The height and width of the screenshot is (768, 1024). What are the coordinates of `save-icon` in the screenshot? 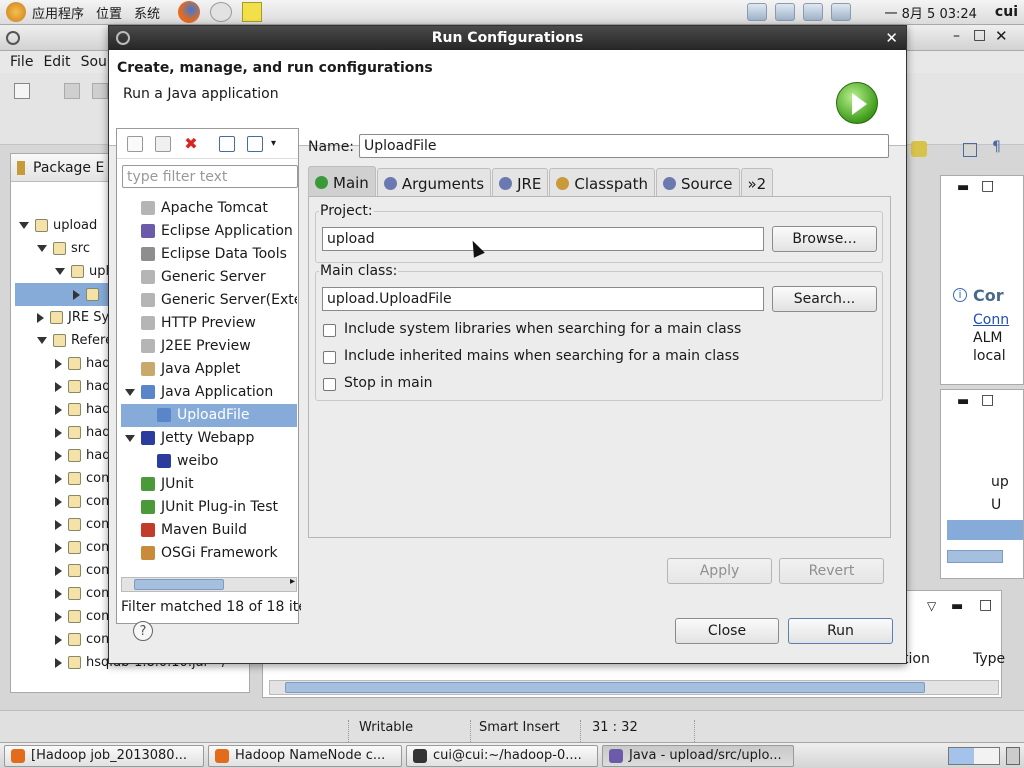 It's located at (72, 91).